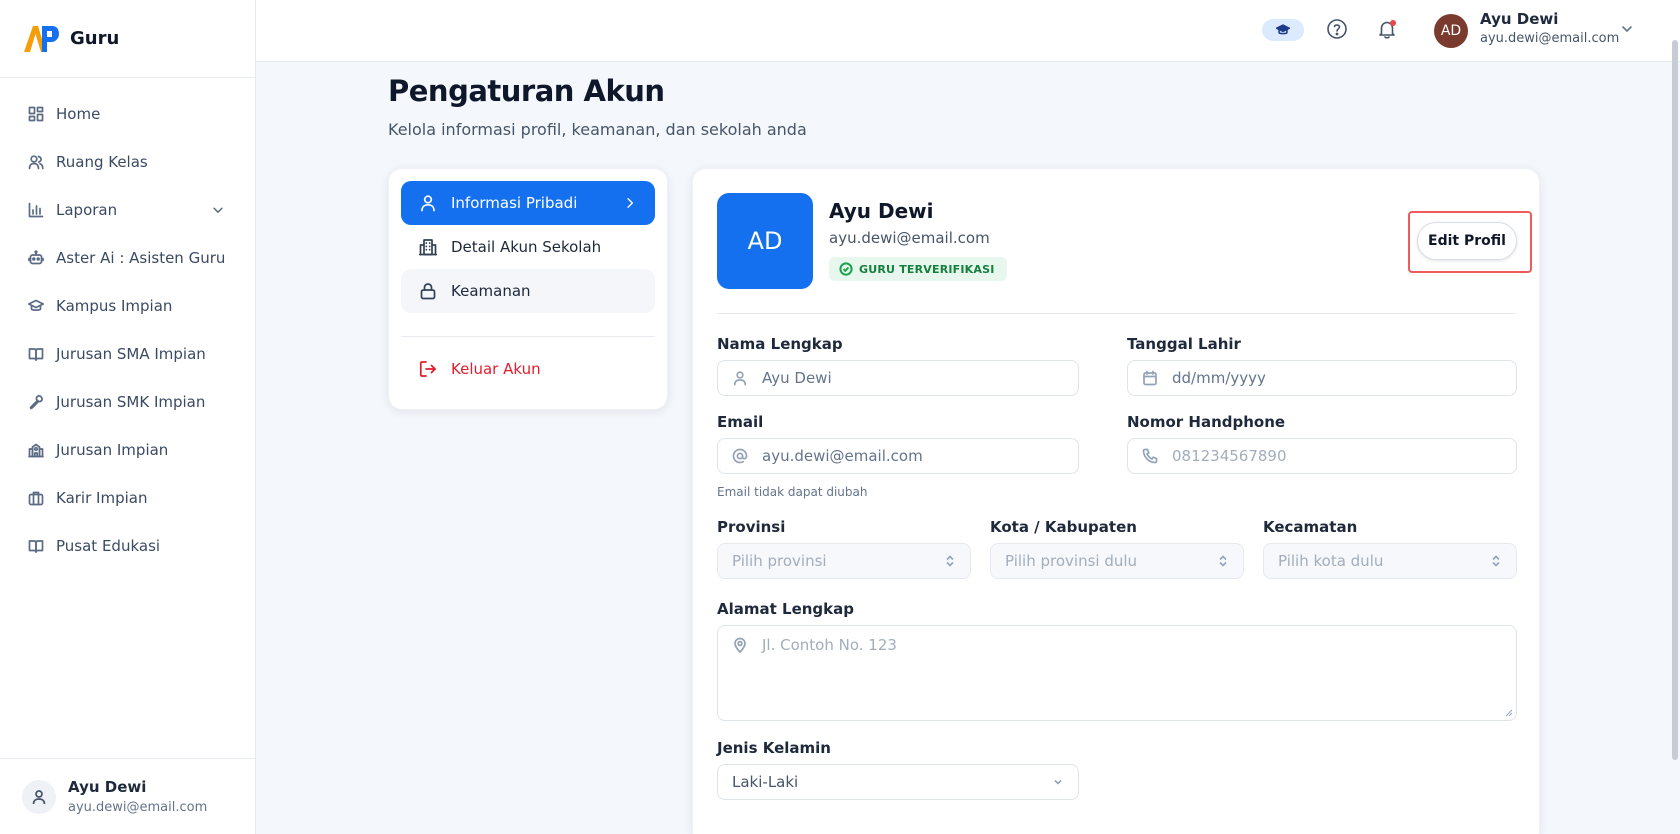 The width and height of the screenshot is (1680, 834). Describe the element at coordinates (36, 210) in the screenshot. I see `bar-chart-icon` at that location.